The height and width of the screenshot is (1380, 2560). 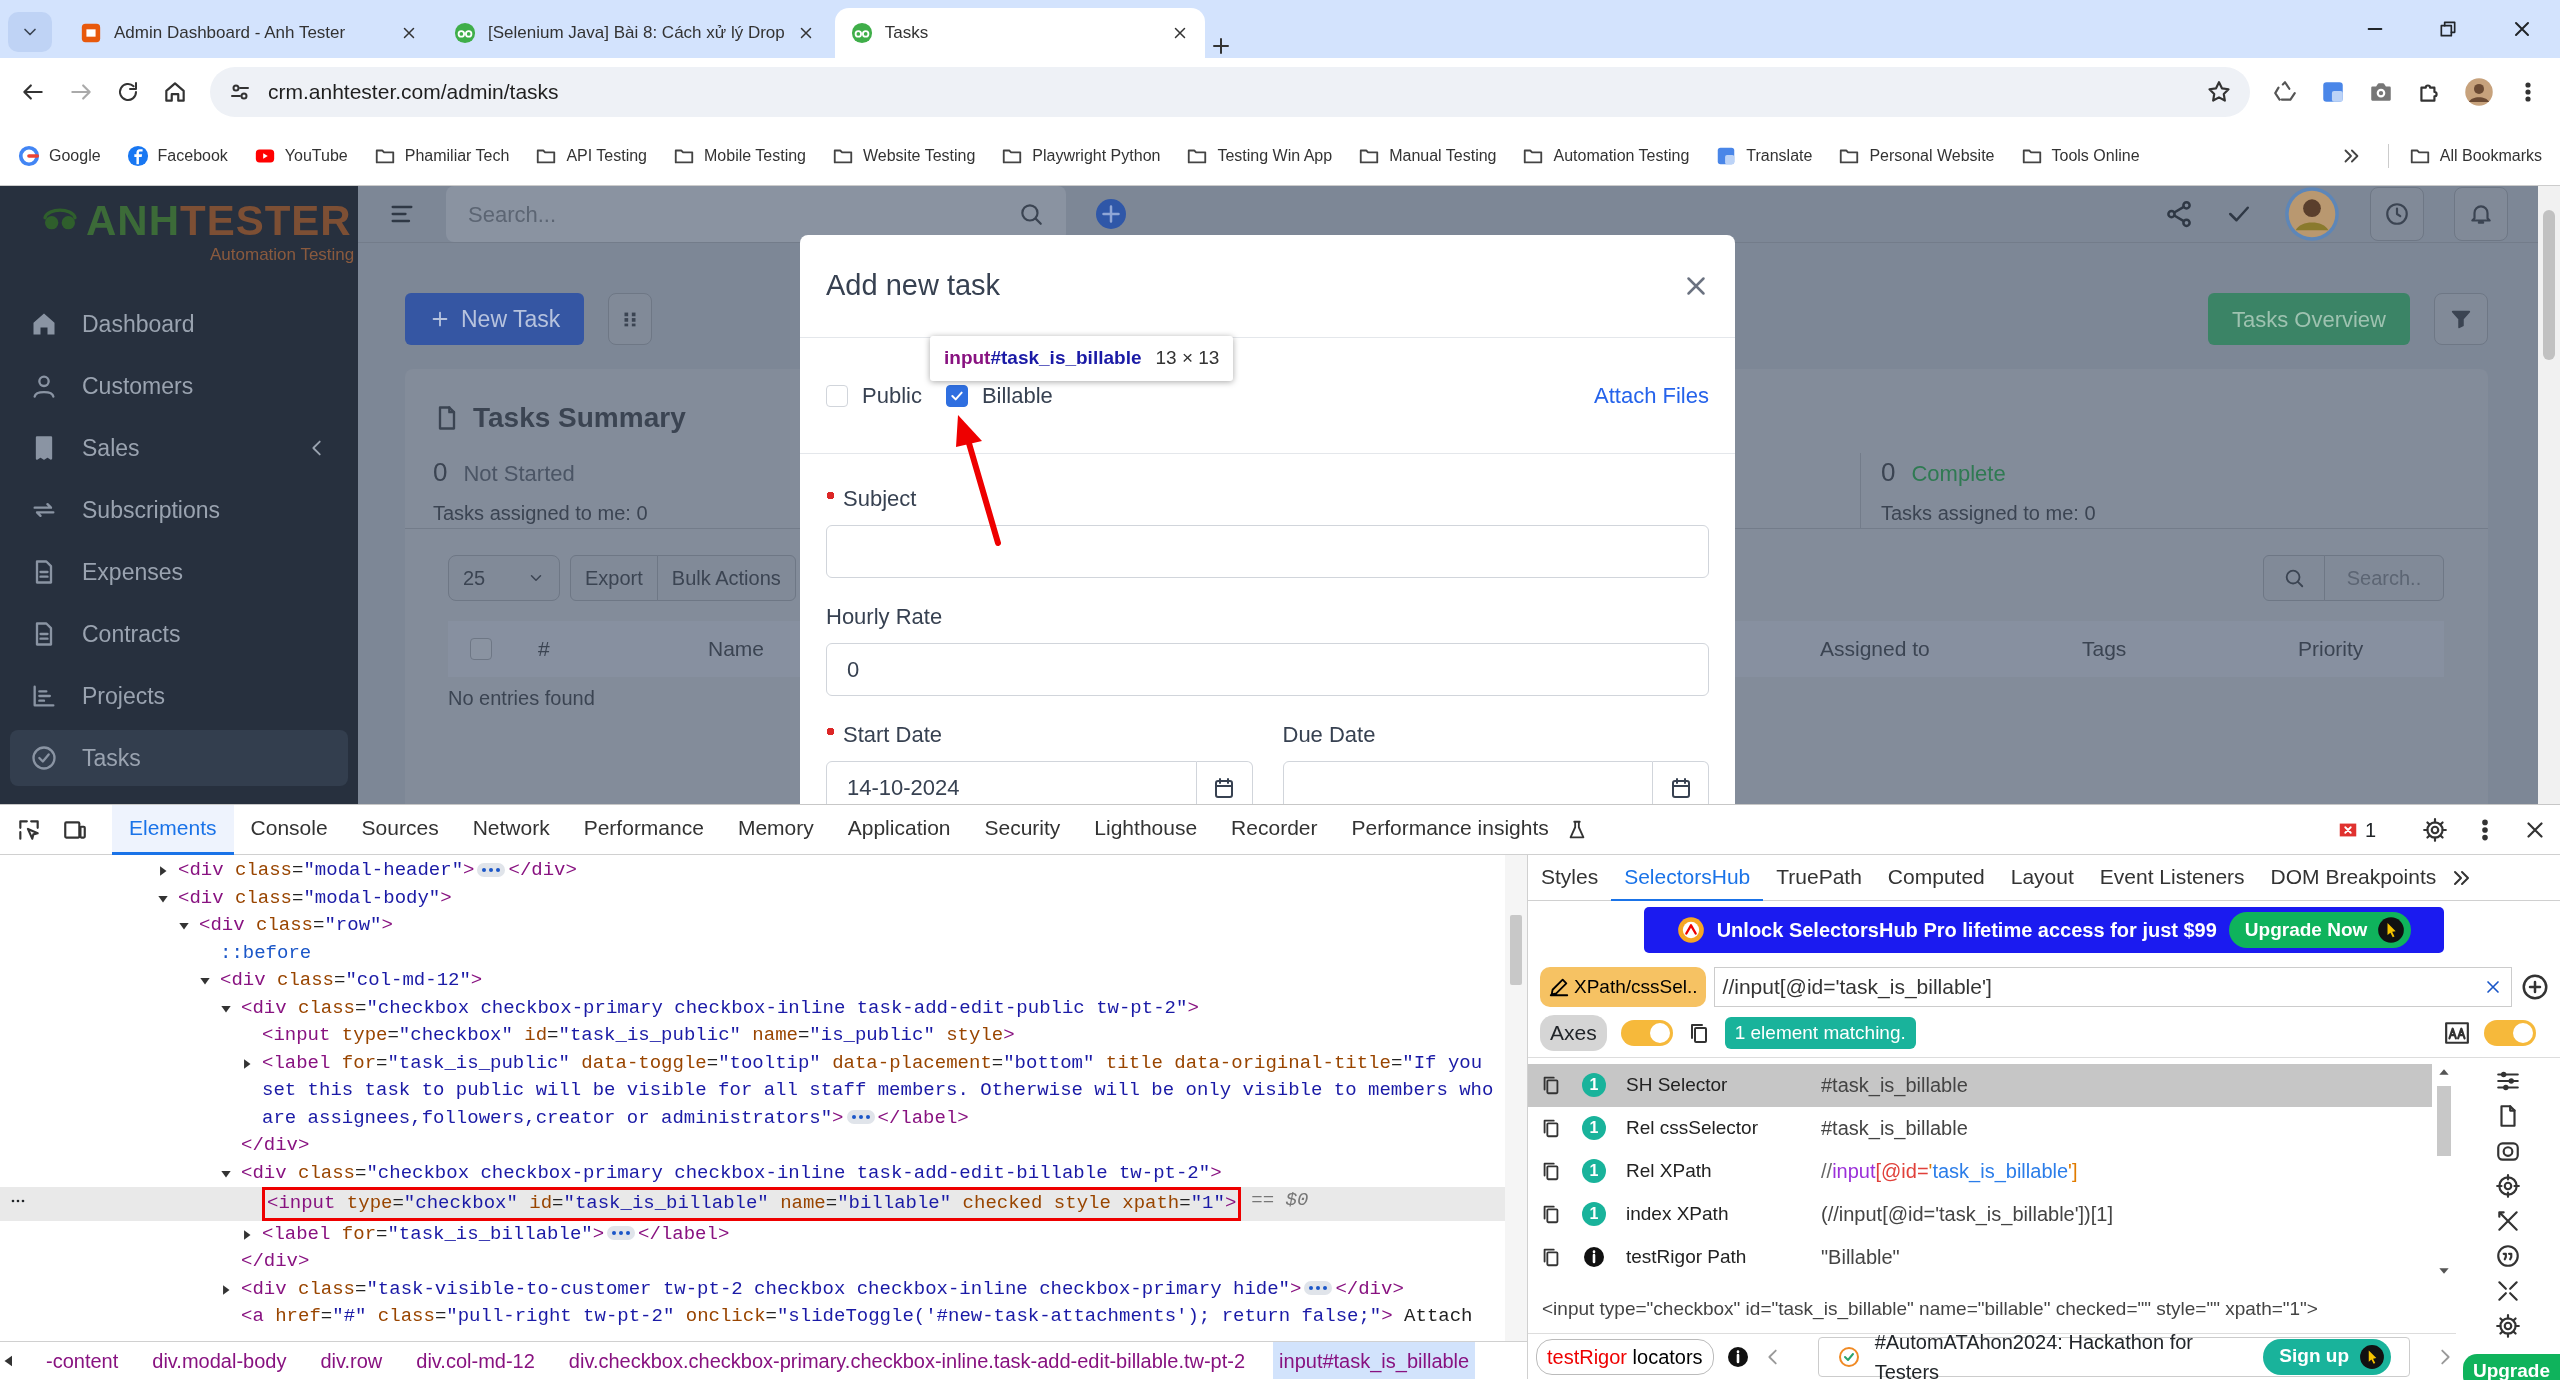 What do you see at coordinates (2535, 987) in the screenshot?
I see `add-icon` at bounding box center [2535, 987].